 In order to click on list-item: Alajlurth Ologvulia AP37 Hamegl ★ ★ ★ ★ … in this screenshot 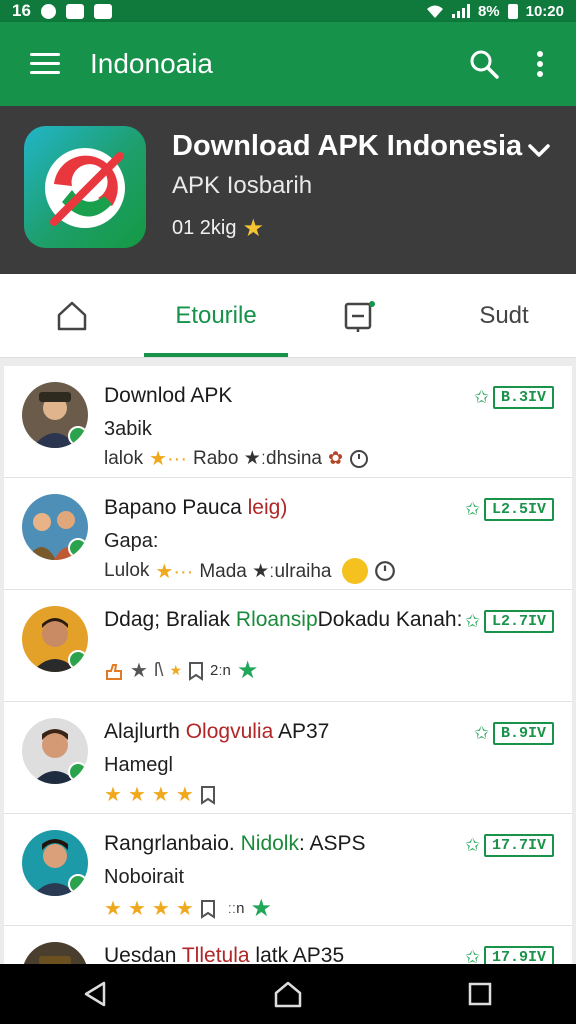, I will do `click(288, 758)`.